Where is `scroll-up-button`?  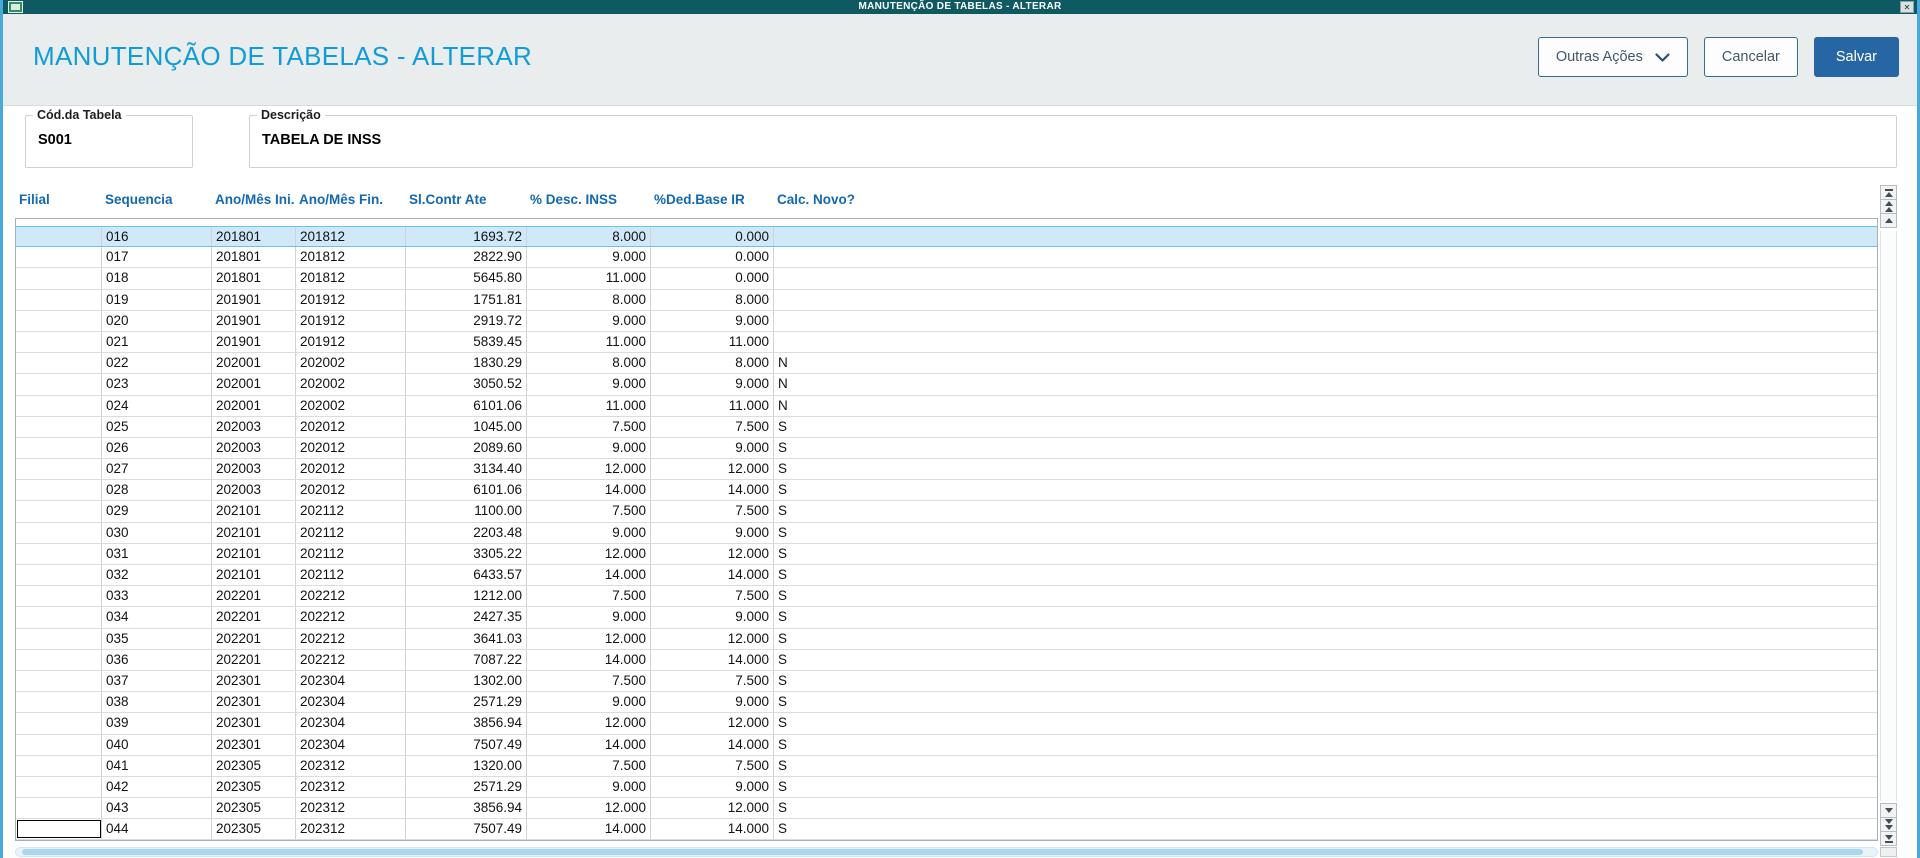
scroll-up-button is located at coordinates (1888, 220).